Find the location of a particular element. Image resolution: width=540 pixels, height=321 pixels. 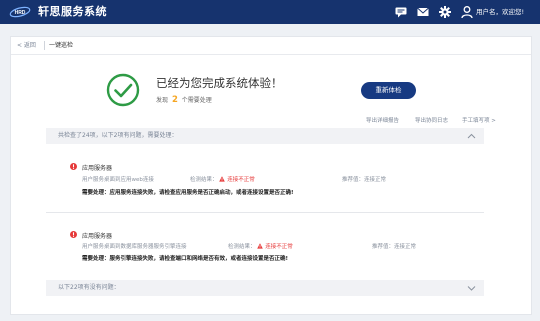

svg-text: HRD is located at coordinates (20, 13).